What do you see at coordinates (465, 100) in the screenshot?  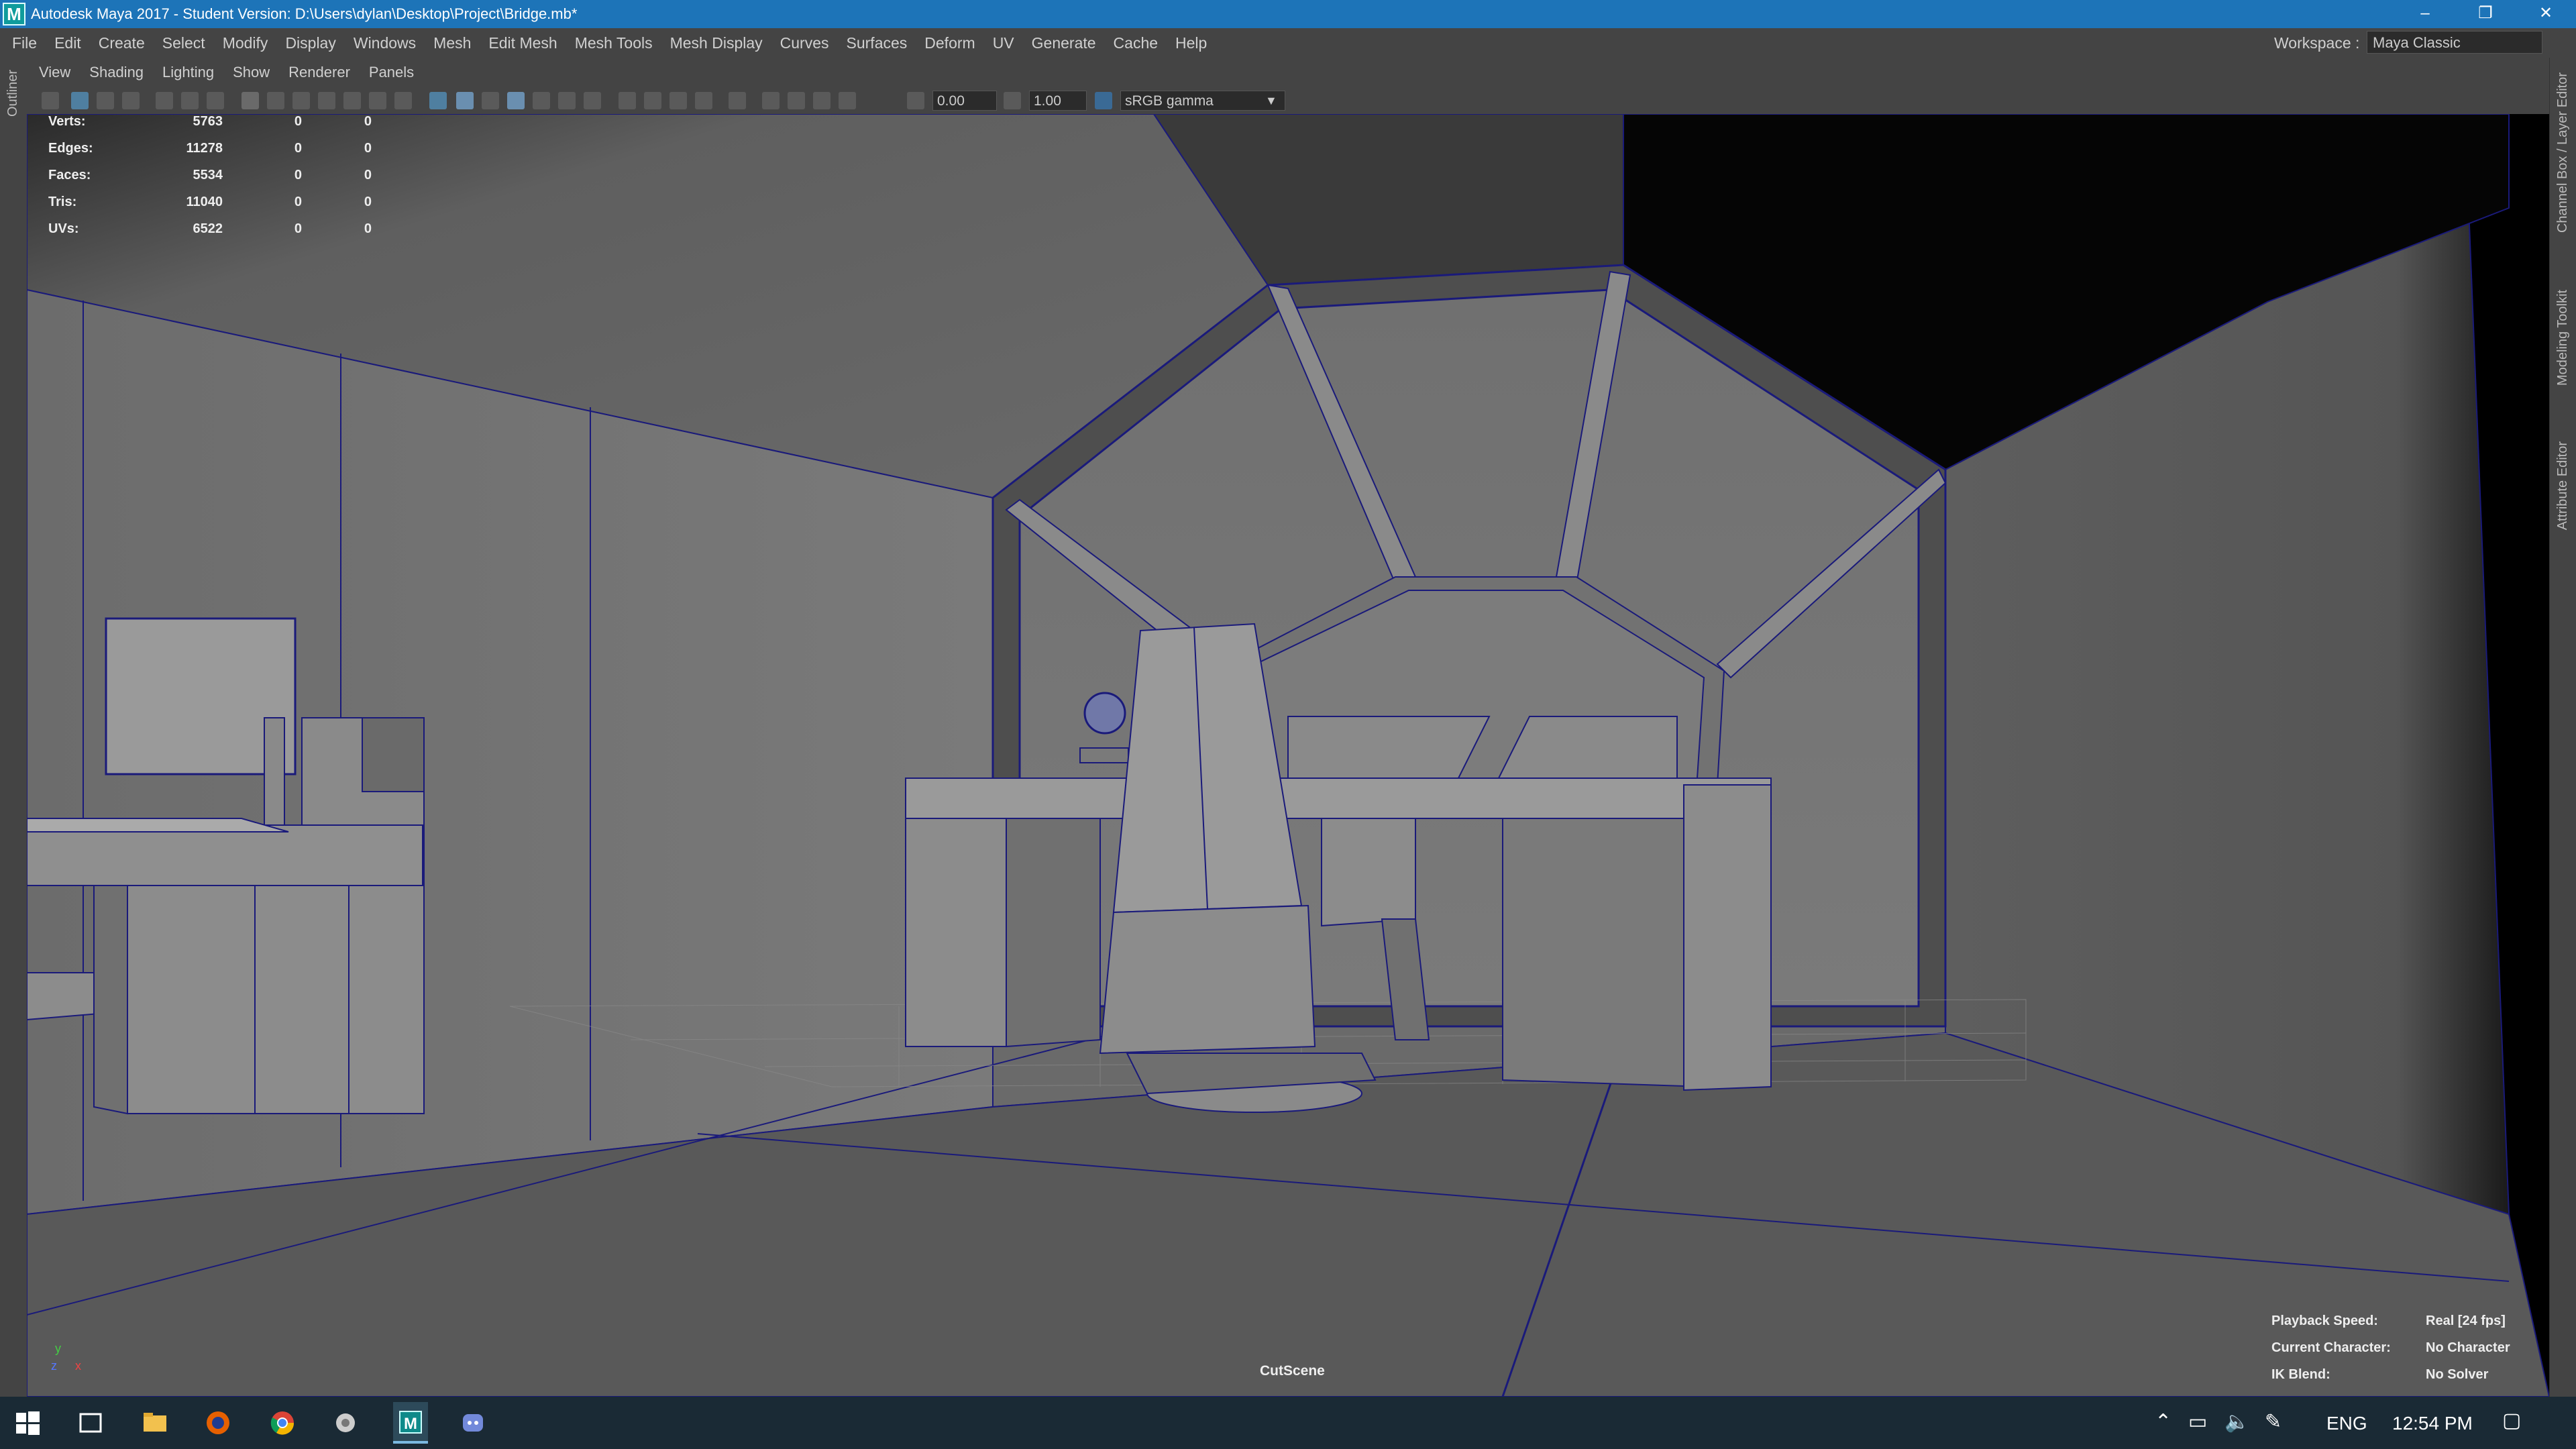 I see `smooth-shade-icon` at bounding box center [465, 100].